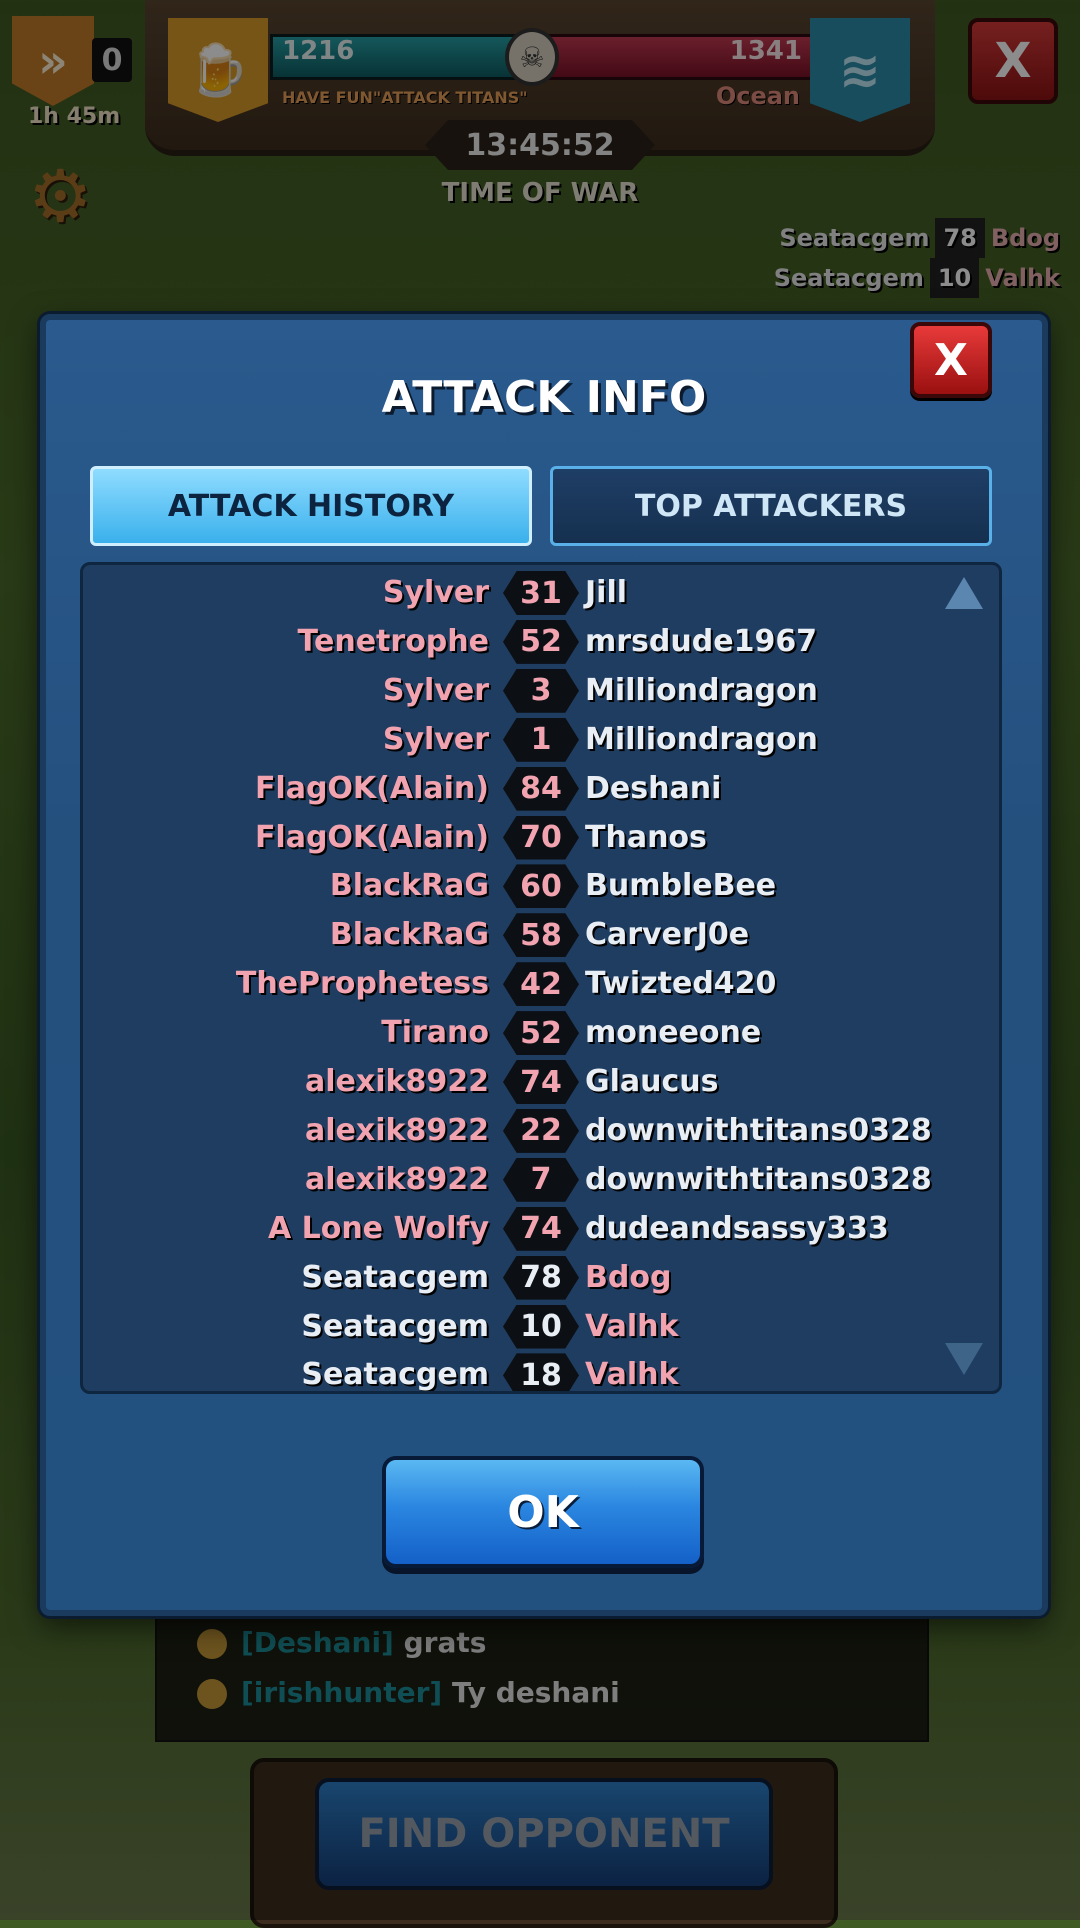 The width and height of the screenshot is (1080, 1928). I want to click on defender-name: Deshani, so click(653, 788).